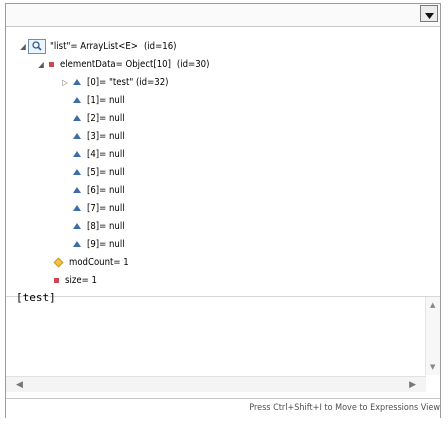 The image size is (448, 424). I want to click on list-item-5: [5]= null, so click(97, 172).